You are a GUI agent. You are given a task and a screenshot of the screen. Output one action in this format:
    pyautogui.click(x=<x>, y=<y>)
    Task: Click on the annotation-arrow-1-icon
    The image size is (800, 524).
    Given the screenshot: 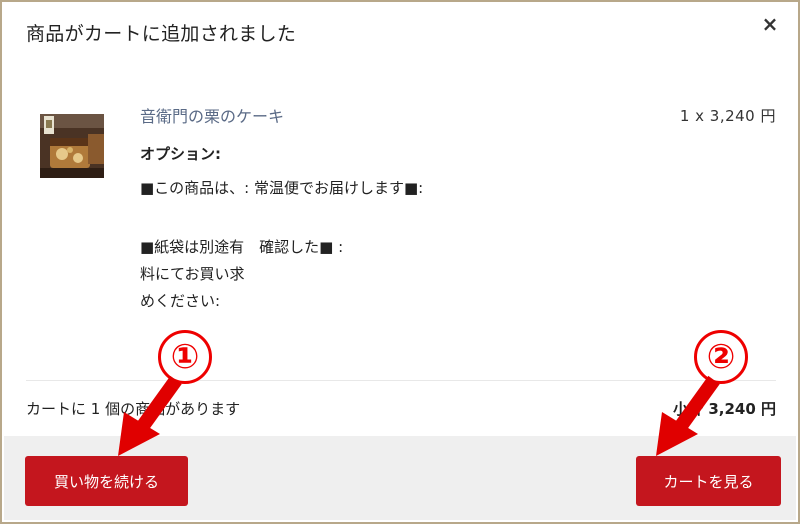 What is the action you would take?
    pyautogui.click(x=150, y=415)
    